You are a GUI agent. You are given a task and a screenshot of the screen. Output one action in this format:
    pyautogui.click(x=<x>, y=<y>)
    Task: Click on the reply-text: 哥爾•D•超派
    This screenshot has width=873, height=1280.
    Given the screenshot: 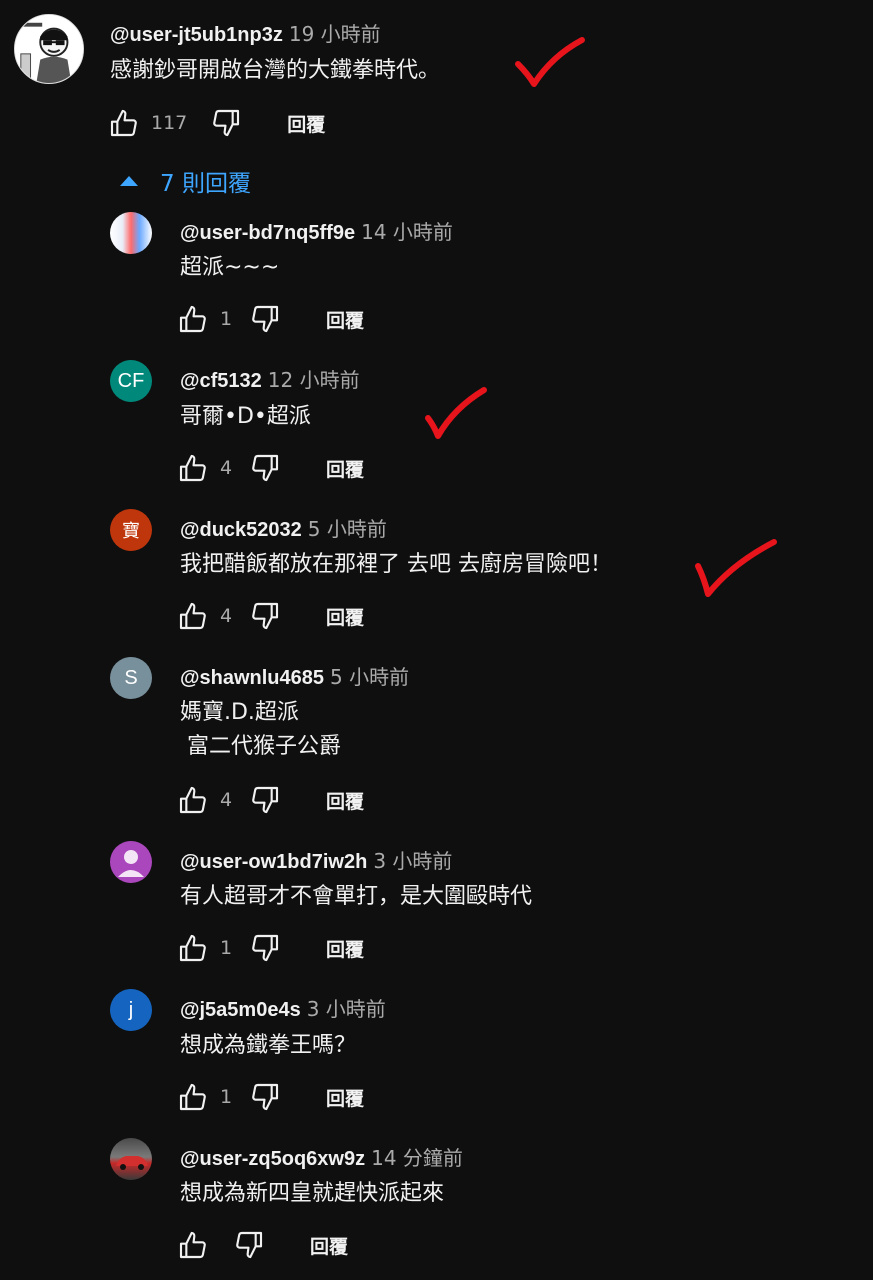 What is the action you would take?
    pyautogui.click(x=245, y=416)
    